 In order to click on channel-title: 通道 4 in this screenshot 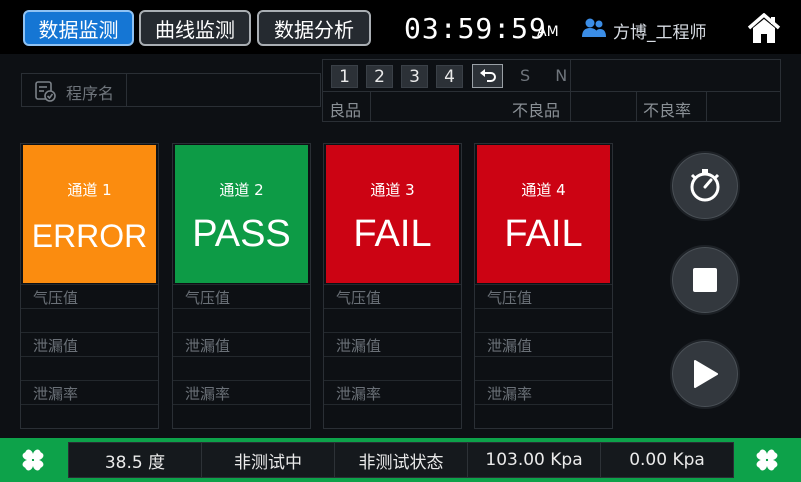, I will do `click(543, 190)`.